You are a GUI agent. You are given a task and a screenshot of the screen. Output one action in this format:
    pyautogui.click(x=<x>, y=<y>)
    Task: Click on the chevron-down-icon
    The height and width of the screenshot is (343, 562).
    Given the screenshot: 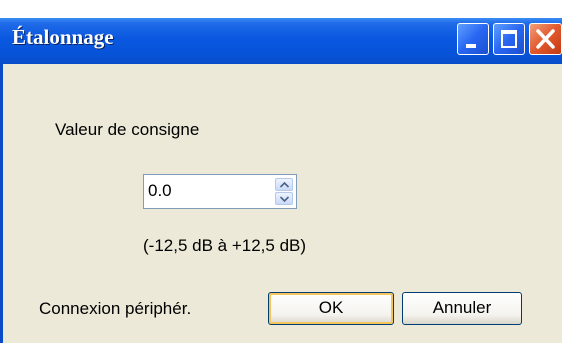 What is the action you would take?
    pyautogui.click(x=284, y=199)
    